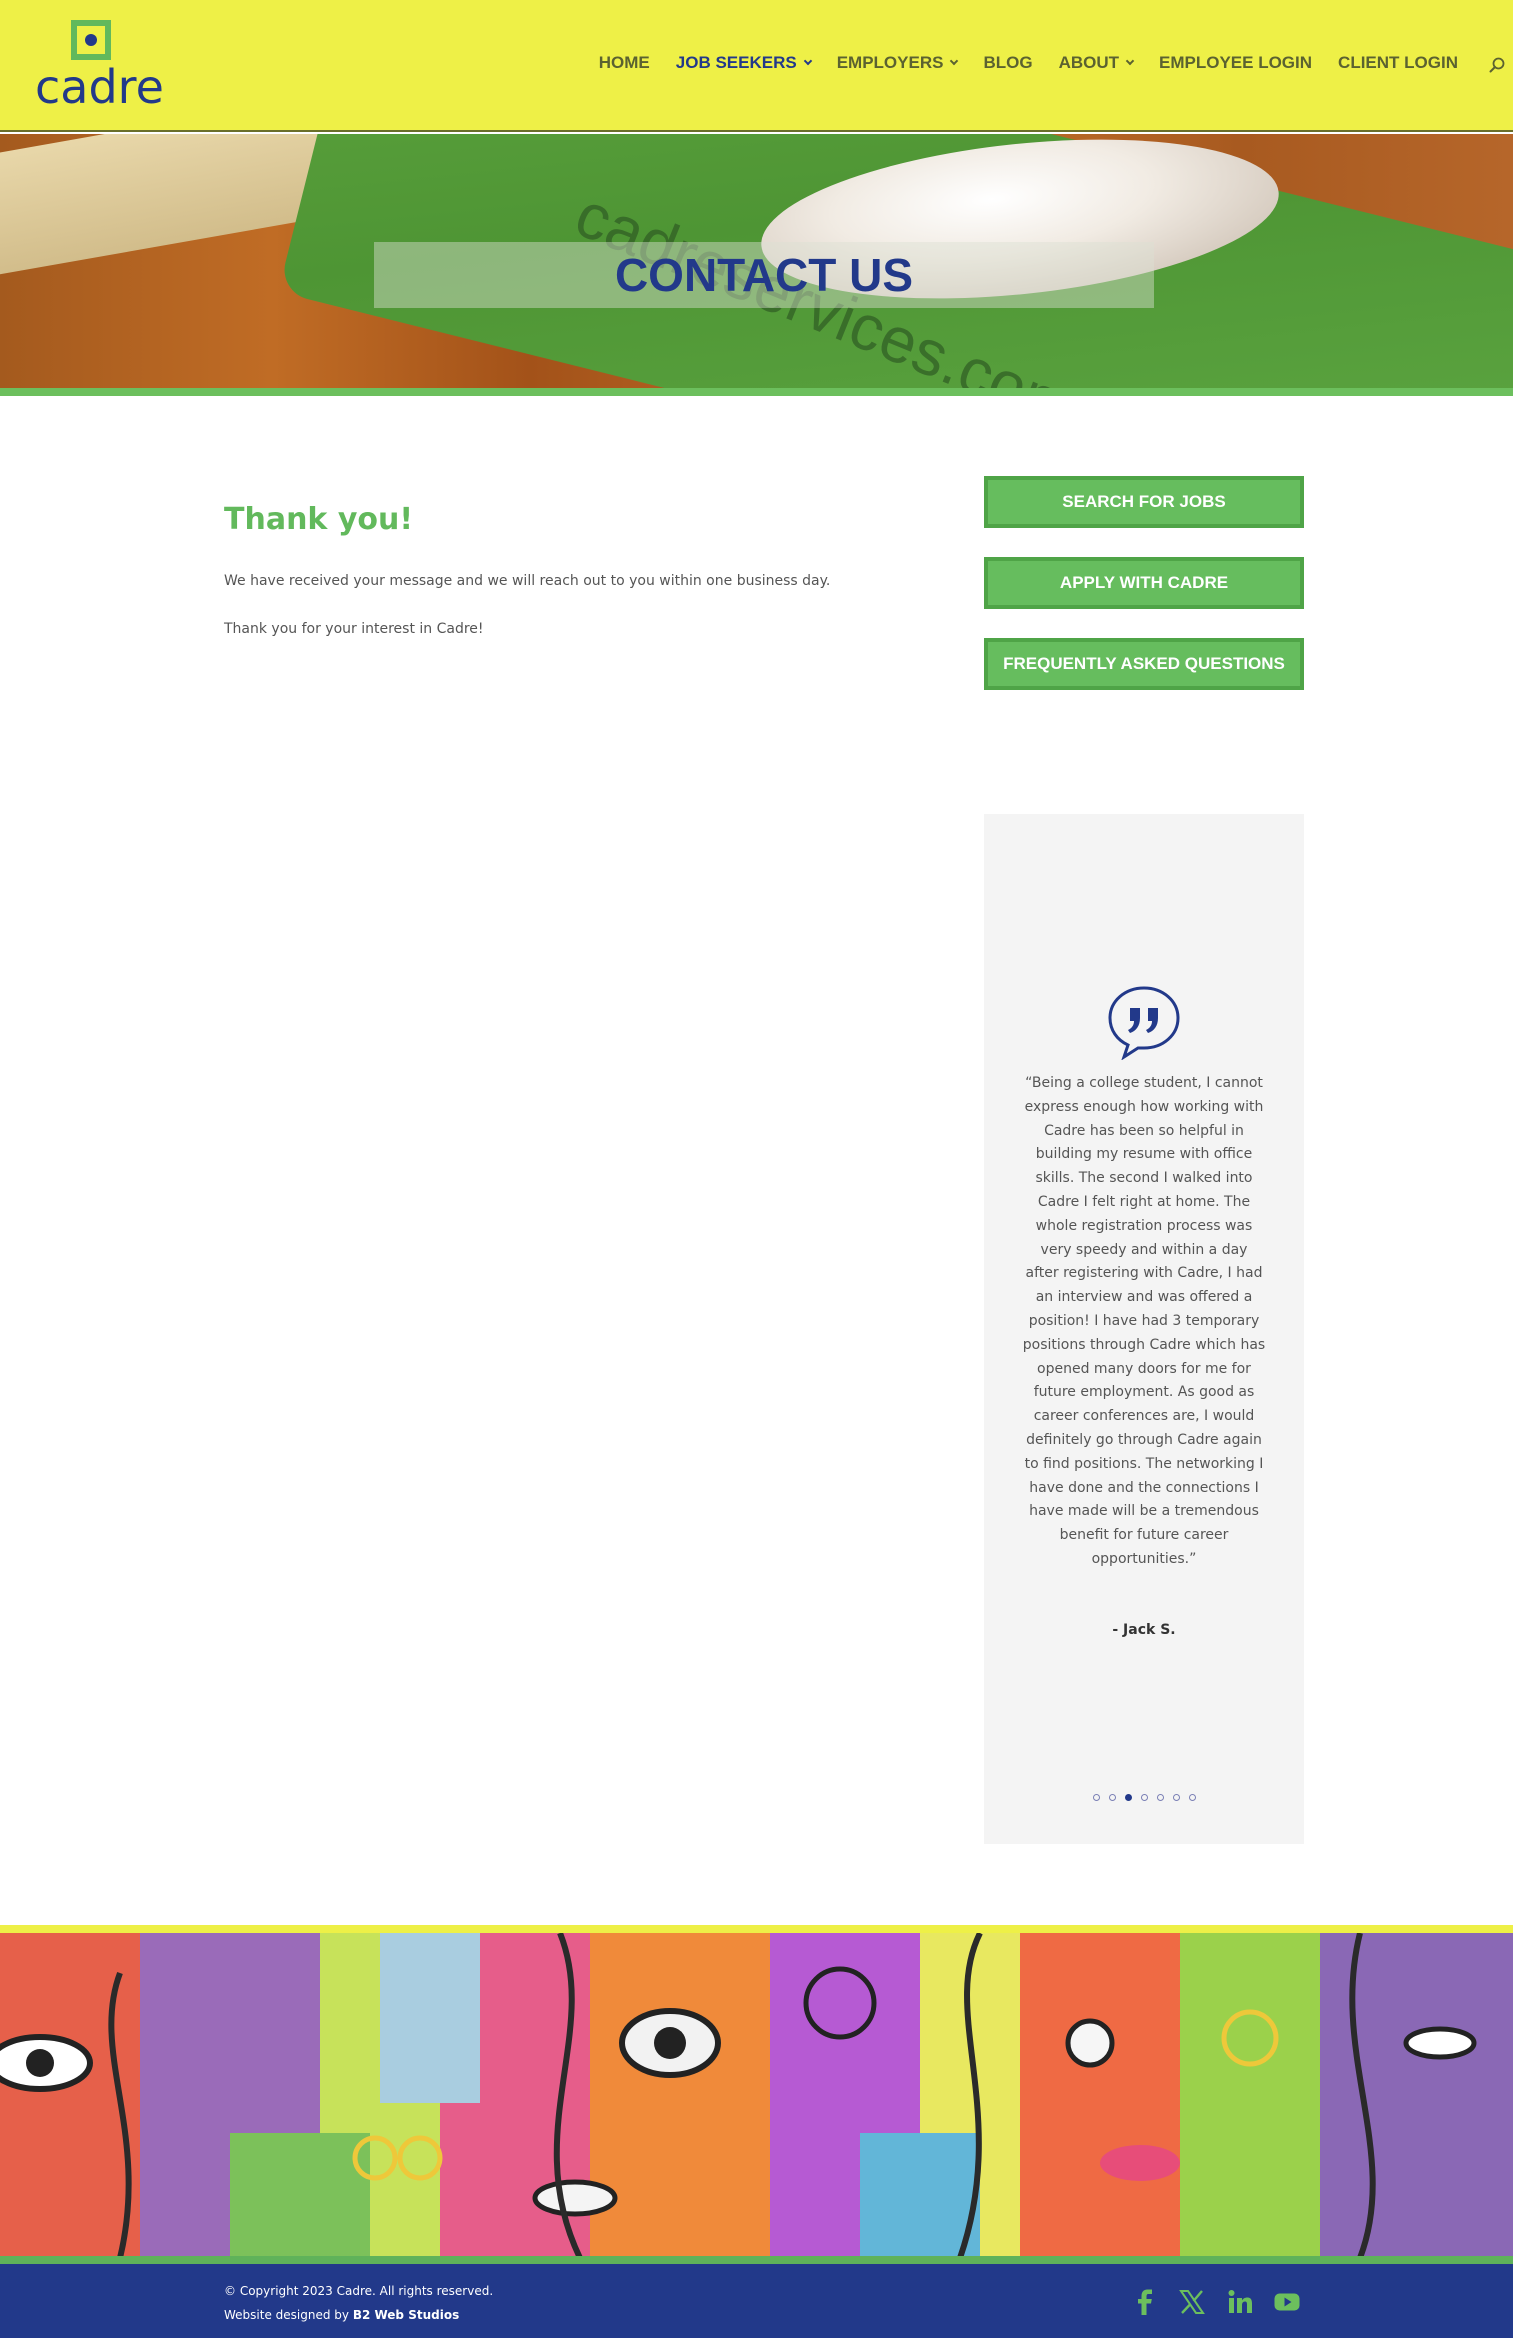 The width and height of the screenshot is (1513, 2338). Describe the element at coordinates (91, 40) in the screenshot. I see `logo-mark-icon` at that location.